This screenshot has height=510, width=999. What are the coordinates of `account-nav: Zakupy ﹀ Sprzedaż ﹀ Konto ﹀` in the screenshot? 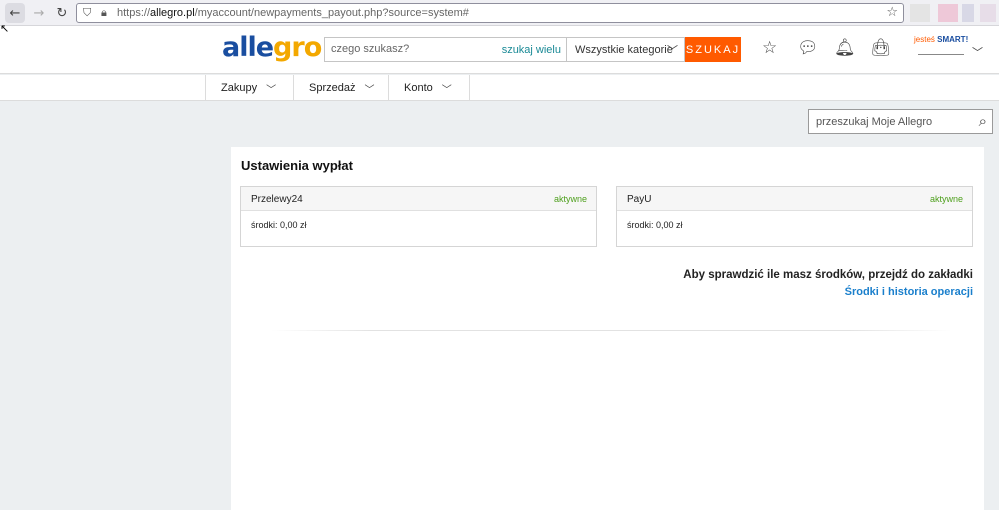 It's located at (499, 88).